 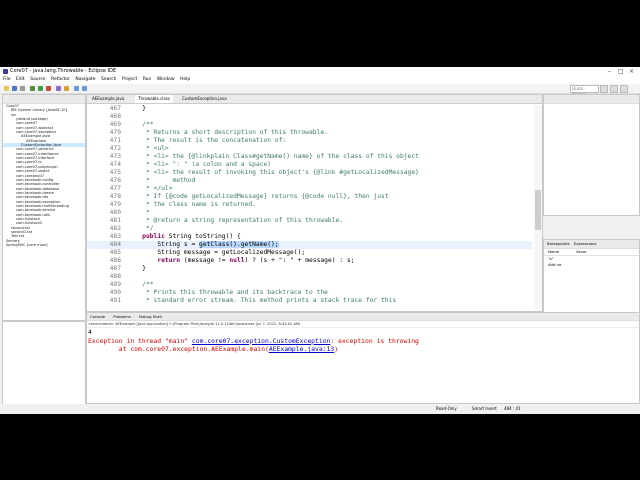 I want to click on menu-file: File, so click(x=7, y=79).